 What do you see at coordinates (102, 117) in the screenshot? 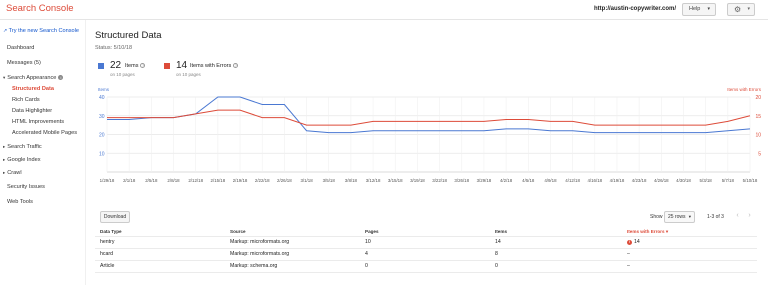
I see `left-tick-label: 30` at bounding box center [102, 117].